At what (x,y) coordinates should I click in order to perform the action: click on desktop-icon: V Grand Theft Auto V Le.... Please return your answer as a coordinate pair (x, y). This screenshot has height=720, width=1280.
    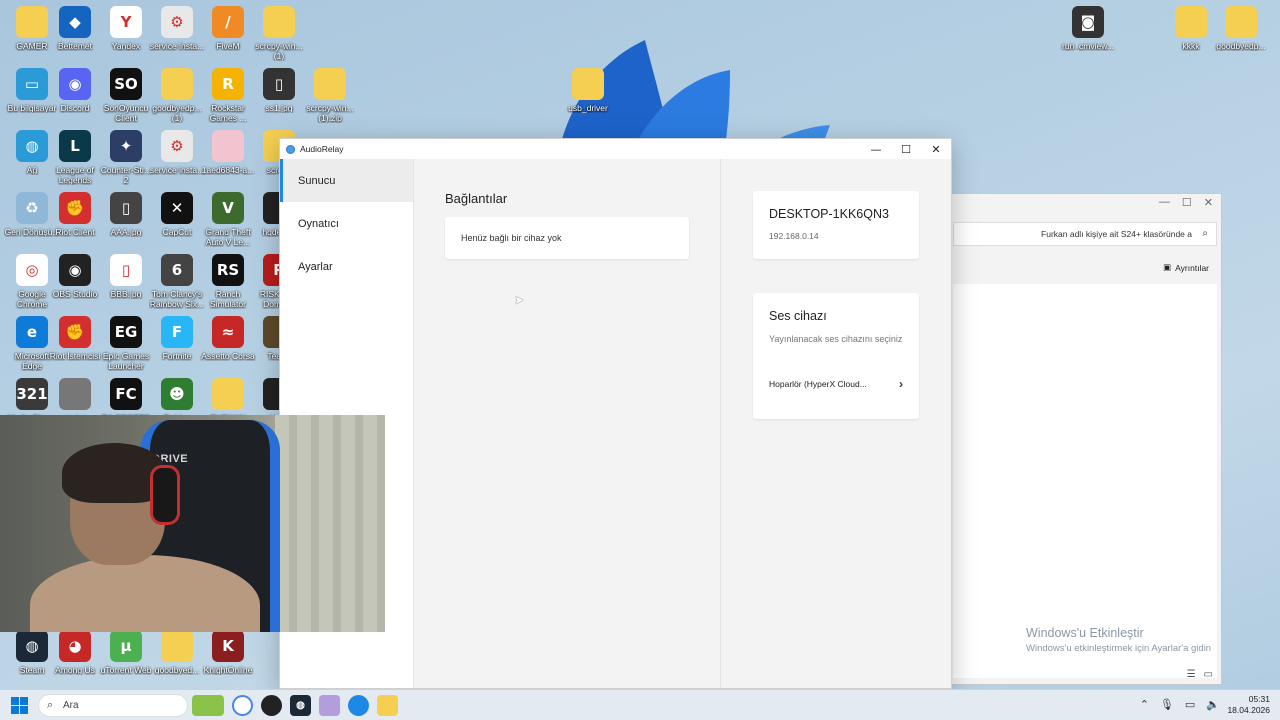
    Looking at the image, I should click on (228, 219).